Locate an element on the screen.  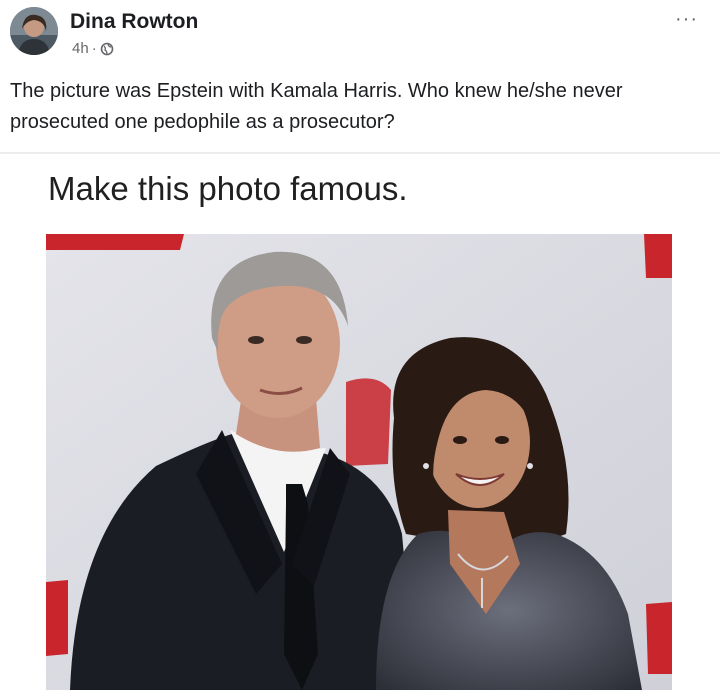
post-meta: 4h · is located at coordinates (93, 48).